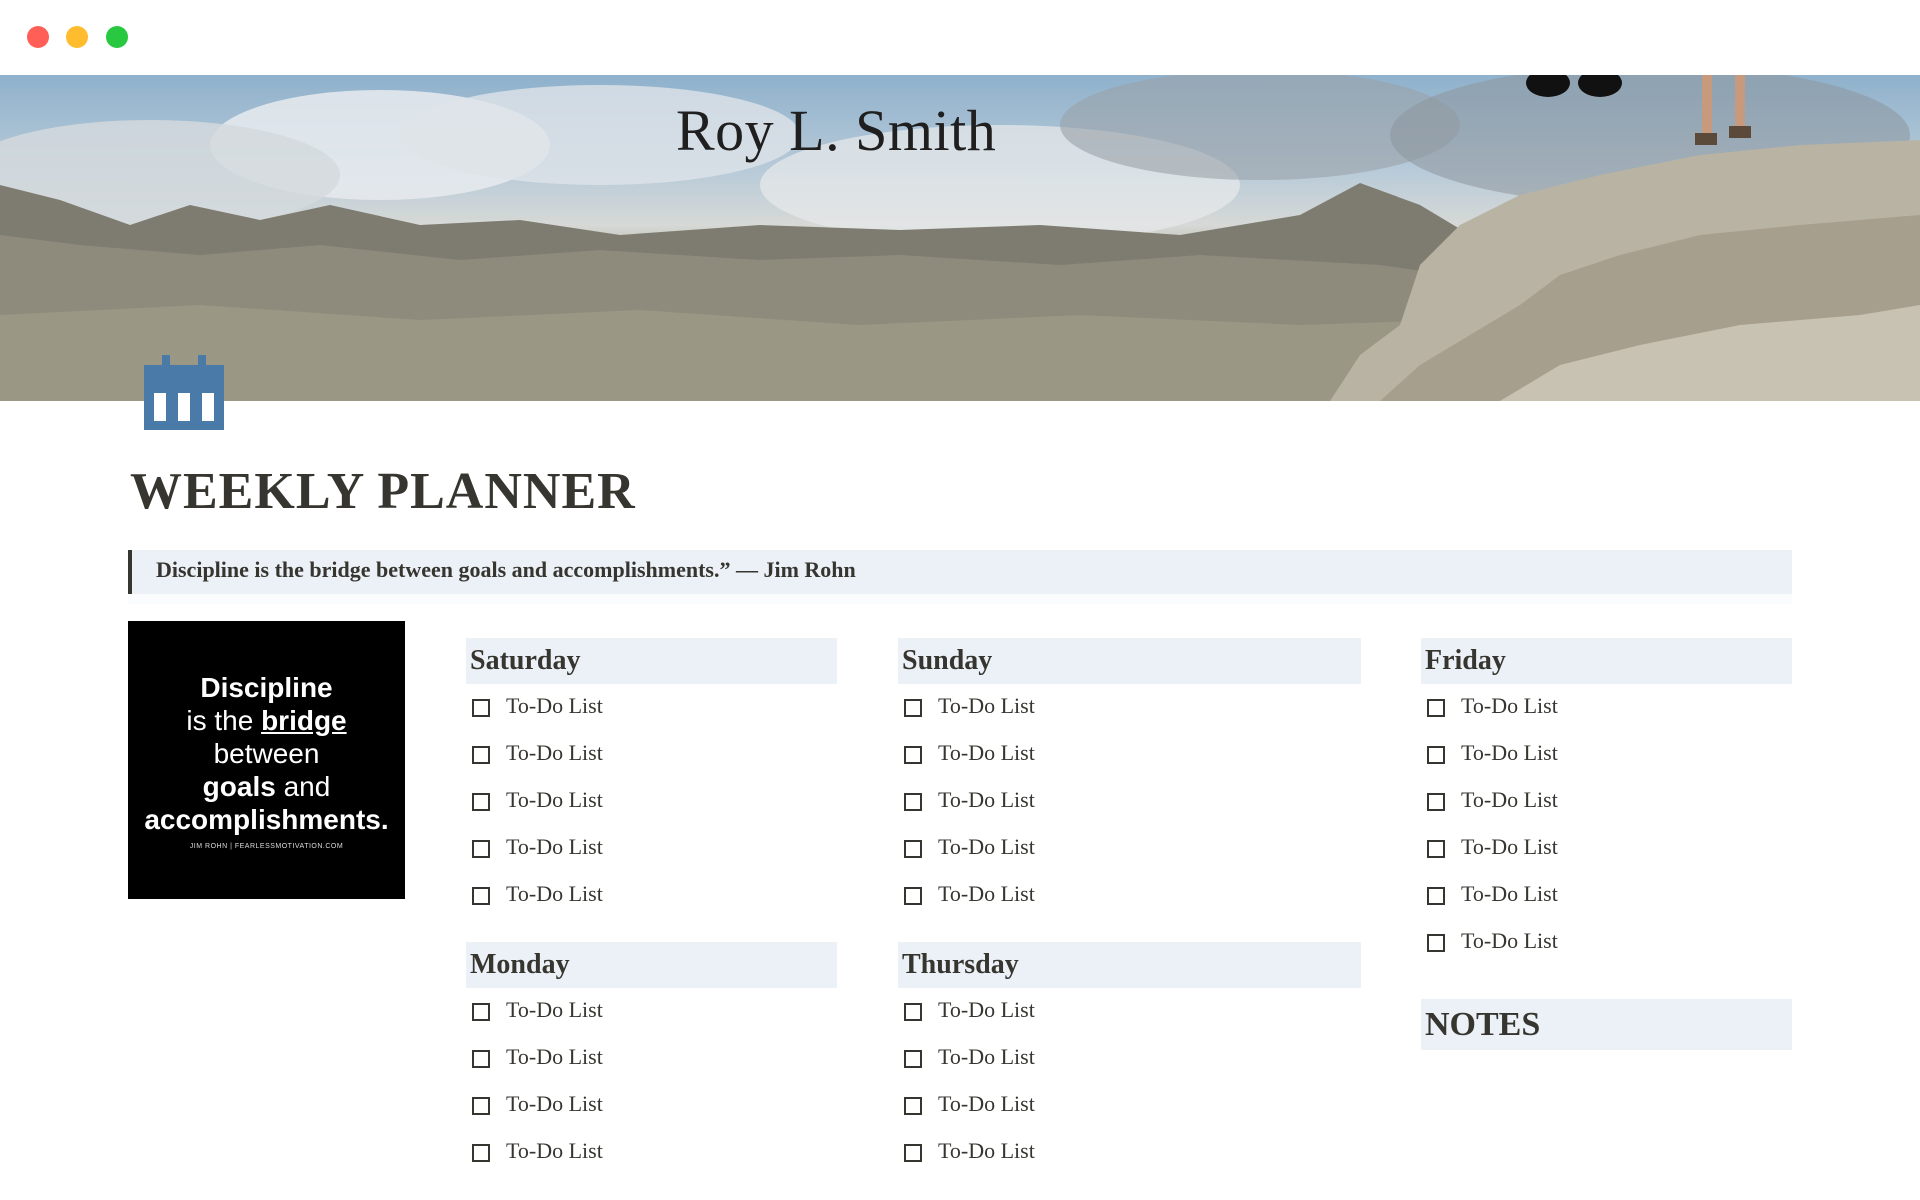 This screenshot has width=1920, height=1200. I want to click on quote-image-credit: JIM ROHN | FEARLESSMOTIVATION.COM, so click(266, 846).